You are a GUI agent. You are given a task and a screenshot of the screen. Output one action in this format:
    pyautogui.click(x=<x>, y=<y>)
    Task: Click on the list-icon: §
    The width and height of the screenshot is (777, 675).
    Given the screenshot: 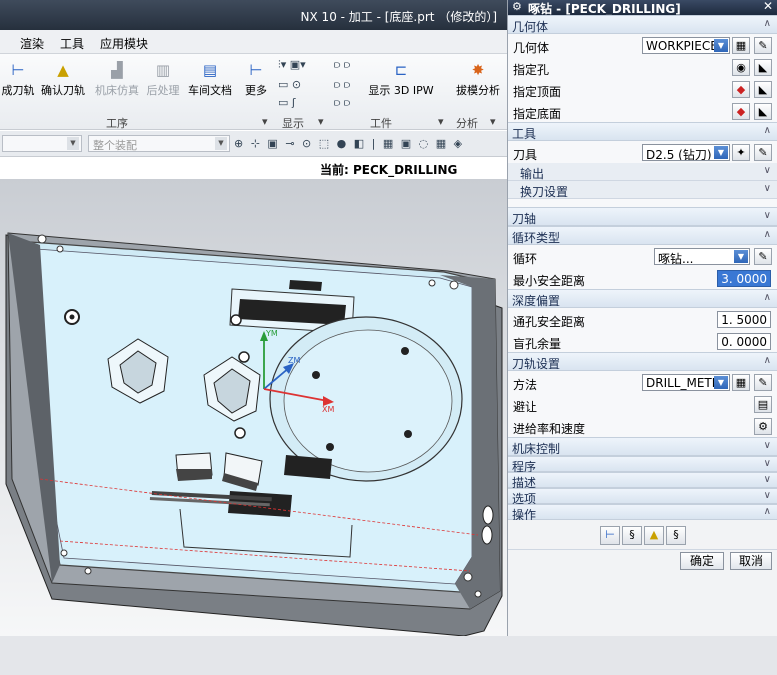 What is the action you would take?
    pyautogui.click(x=676, y=535)
    